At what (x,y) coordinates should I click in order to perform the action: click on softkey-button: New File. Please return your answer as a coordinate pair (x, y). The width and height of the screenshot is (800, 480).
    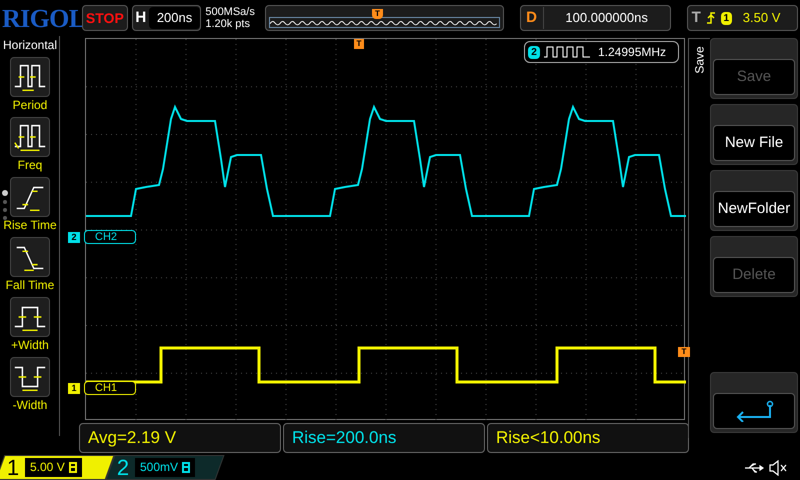
    Looking at the image, I should click on (754, 143).